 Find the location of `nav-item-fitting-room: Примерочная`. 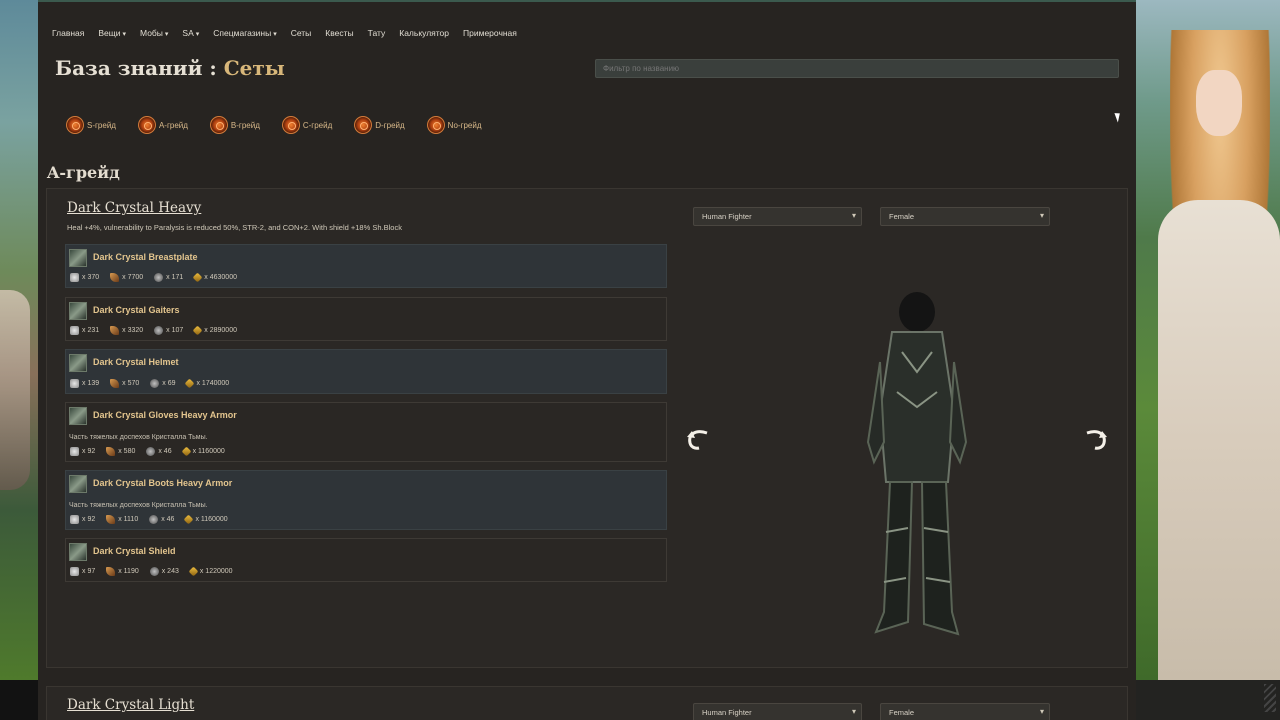

nav-item-fitting-room: Примерочная is located at coordinates (490, 33).